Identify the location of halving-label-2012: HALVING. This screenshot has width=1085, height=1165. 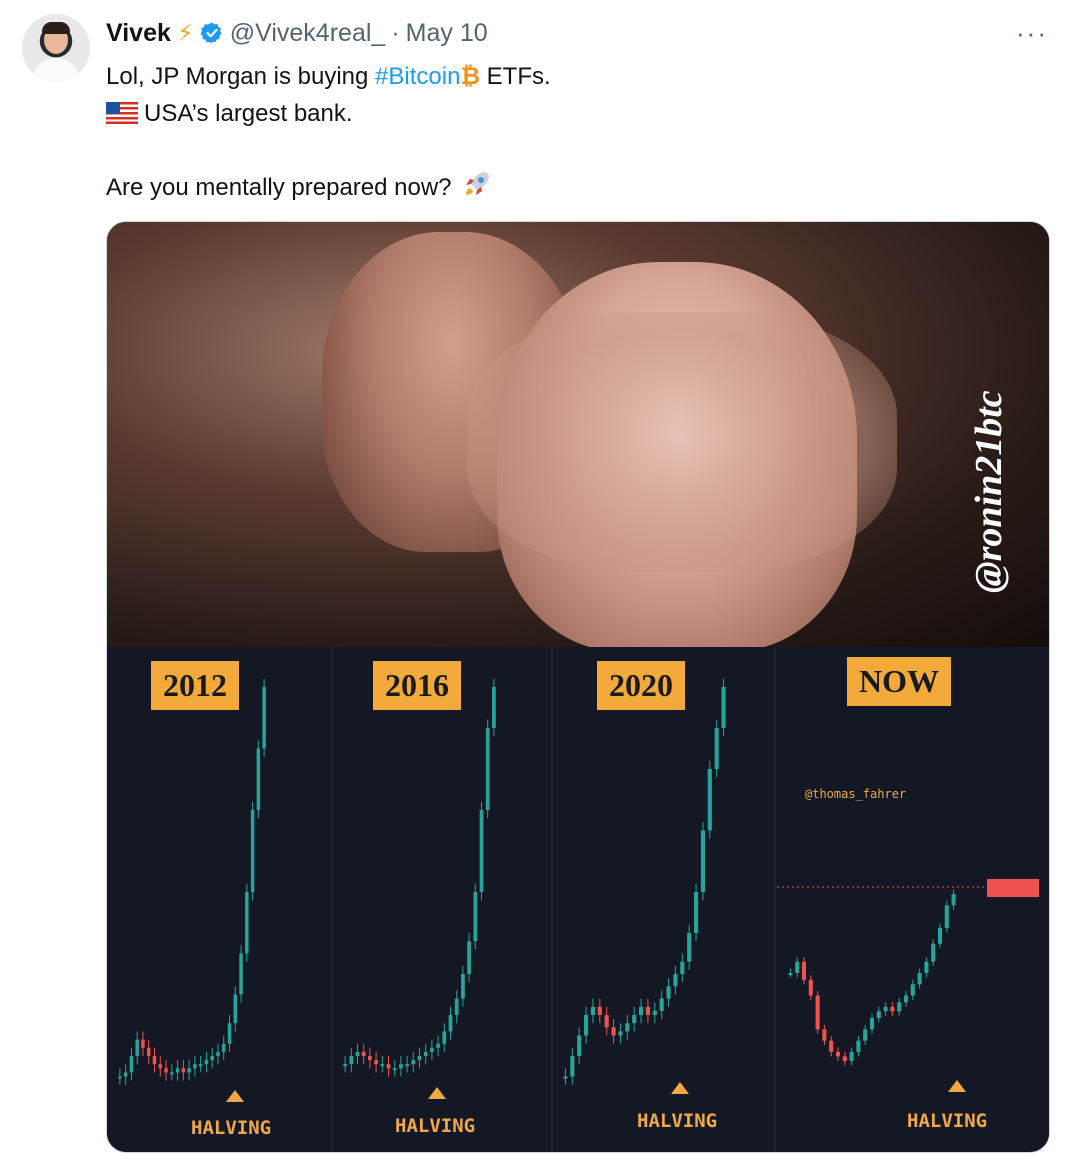
(231, 1128).